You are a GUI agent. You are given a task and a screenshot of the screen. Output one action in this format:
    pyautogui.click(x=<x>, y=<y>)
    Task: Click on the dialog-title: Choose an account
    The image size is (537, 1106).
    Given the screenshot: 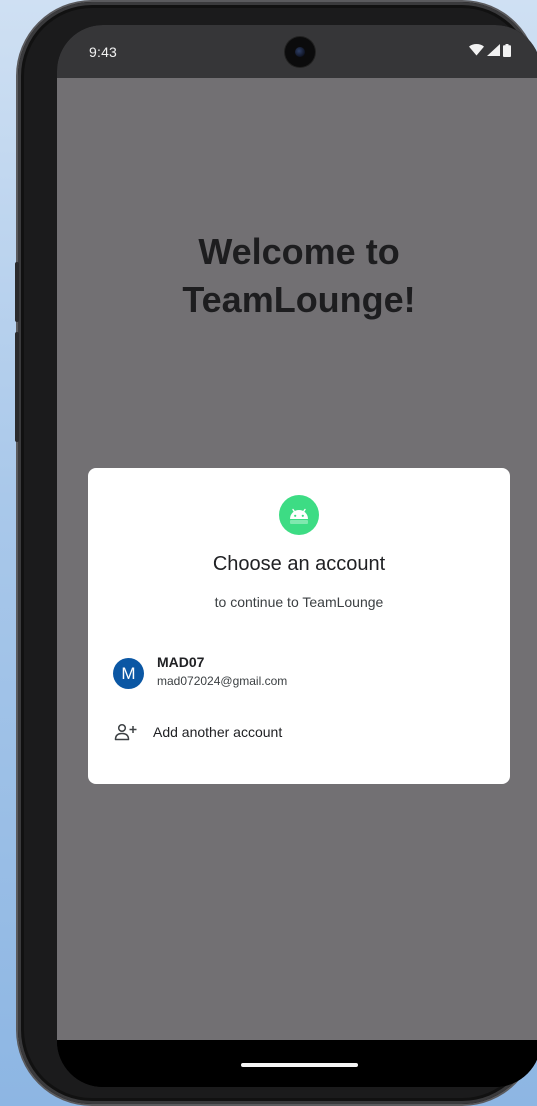 What is the action you would take?
    pyautogui.click(x=299, y=564)
    